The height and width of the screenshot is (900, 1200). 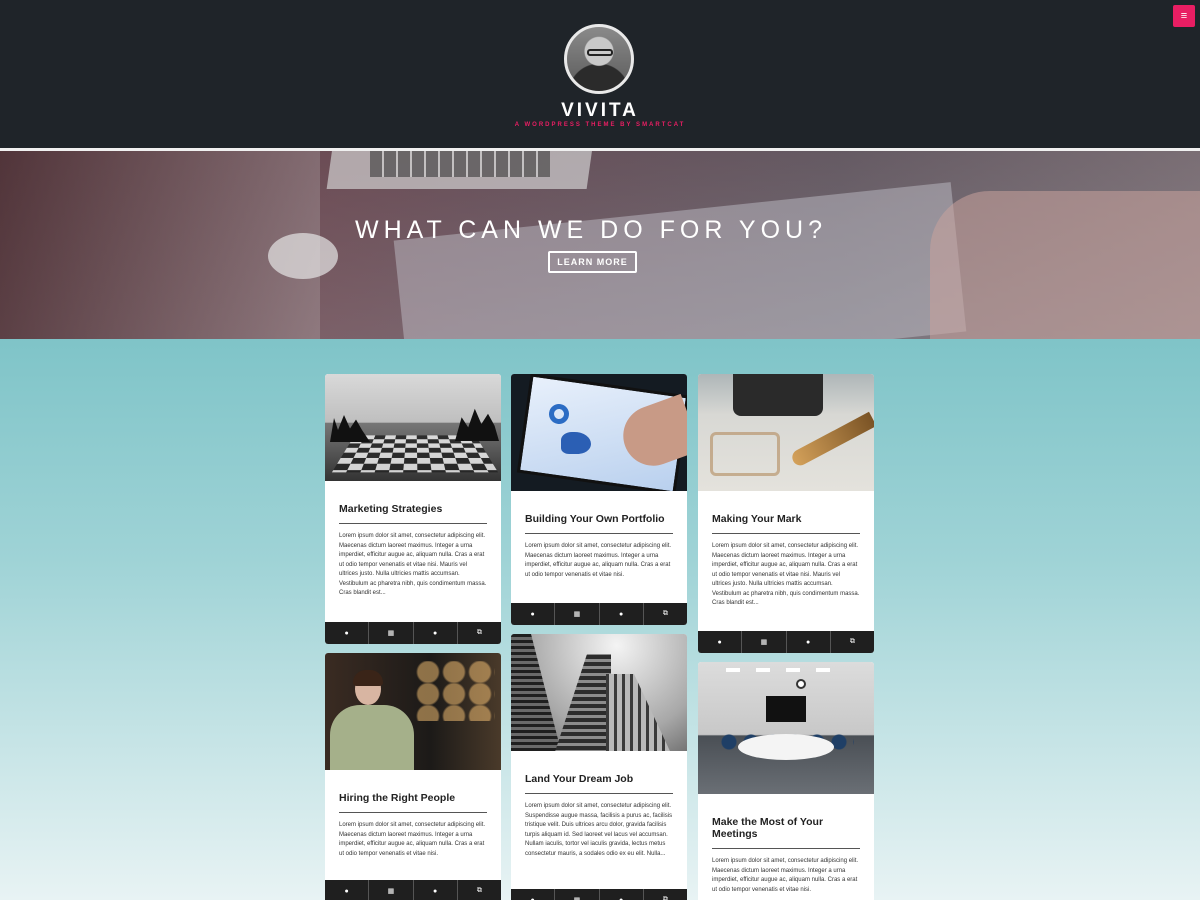 I want to click on post-title: Building Your Own Portfolio, so click(x=599, y=523).